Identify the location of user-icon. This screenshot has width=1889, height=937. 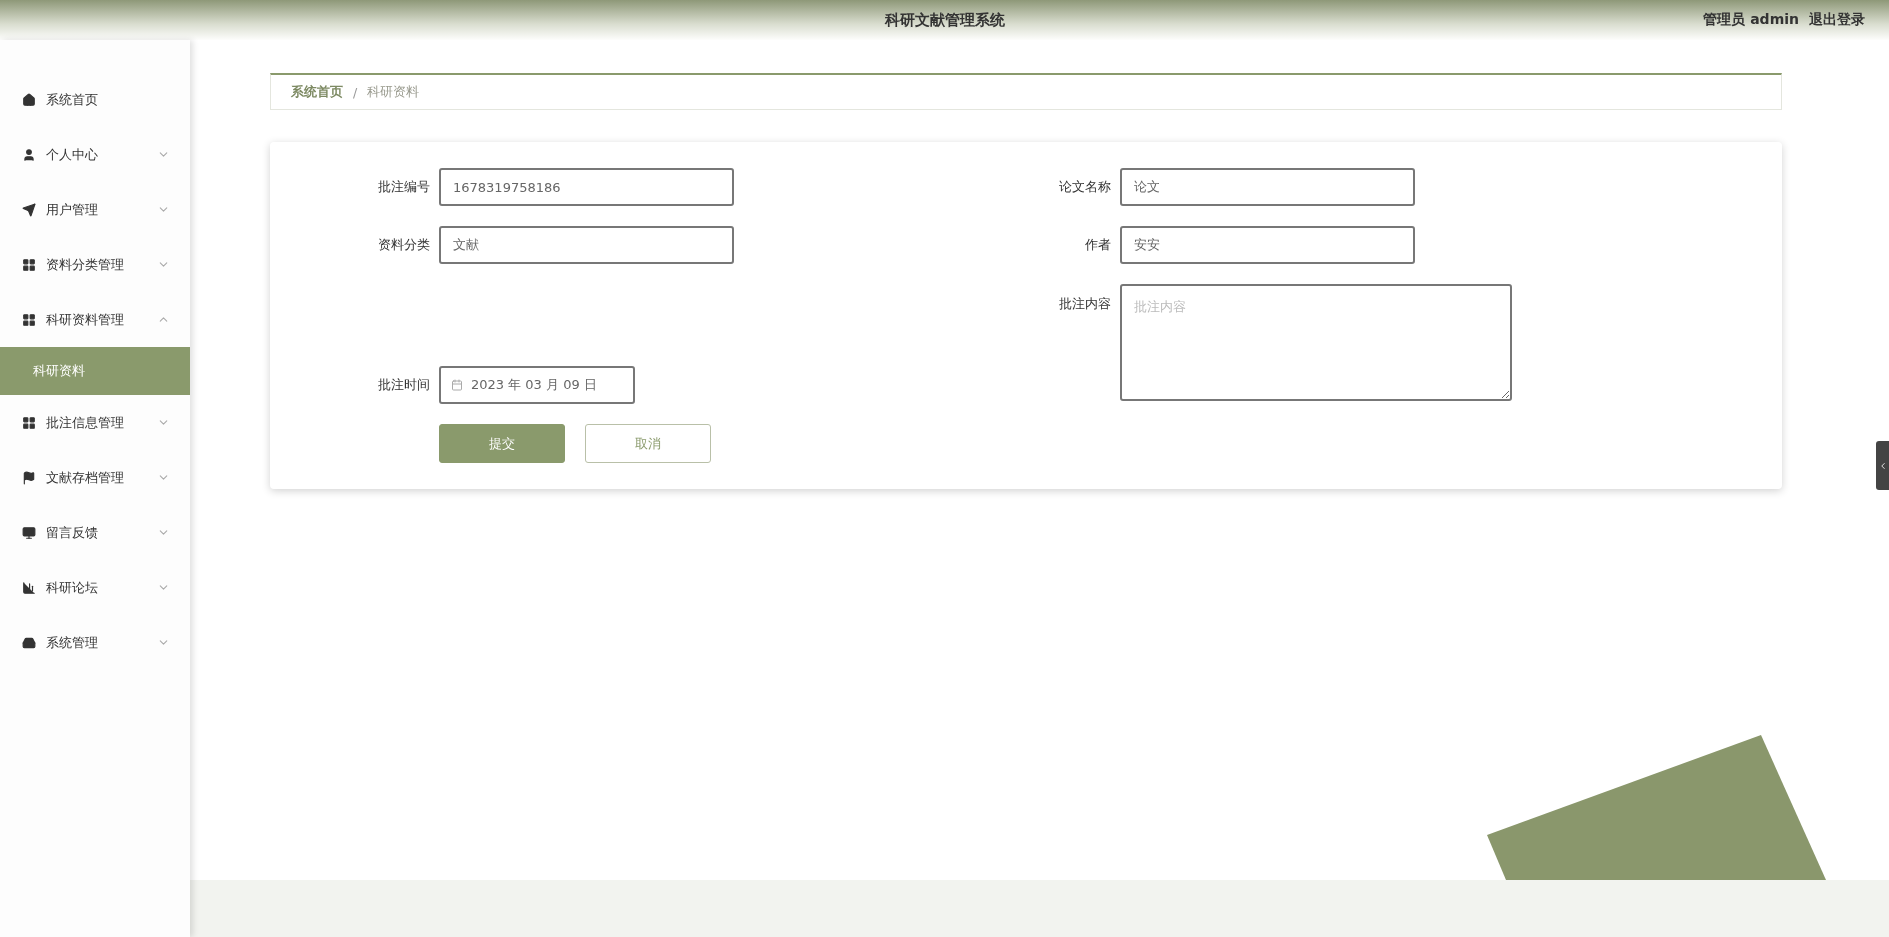
(29, 154).